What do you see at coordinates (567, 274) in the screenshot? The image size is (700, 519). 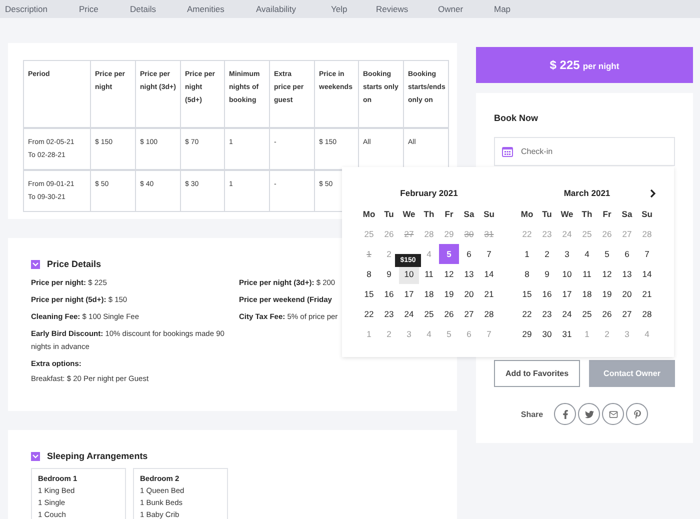 I see `calendar-day: 10` at bounding box center [567, 274].